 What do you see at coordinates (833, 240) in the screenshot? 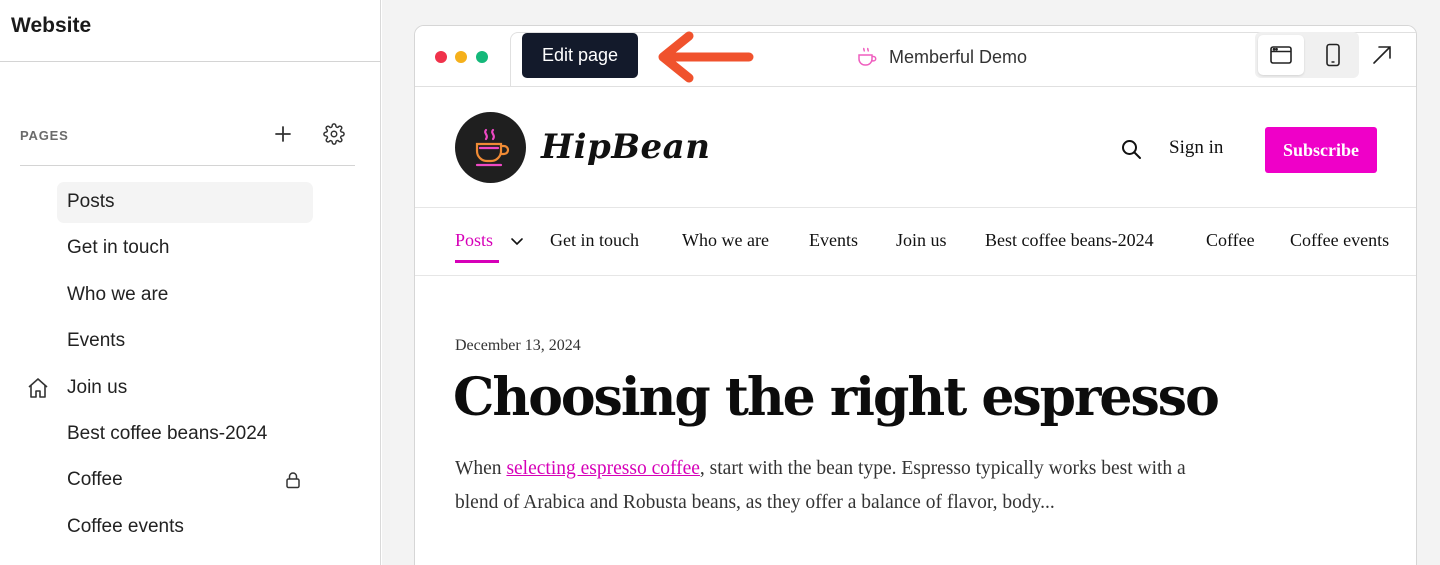
I see `nav-item-events: Events` at bounding box center [833, 240].